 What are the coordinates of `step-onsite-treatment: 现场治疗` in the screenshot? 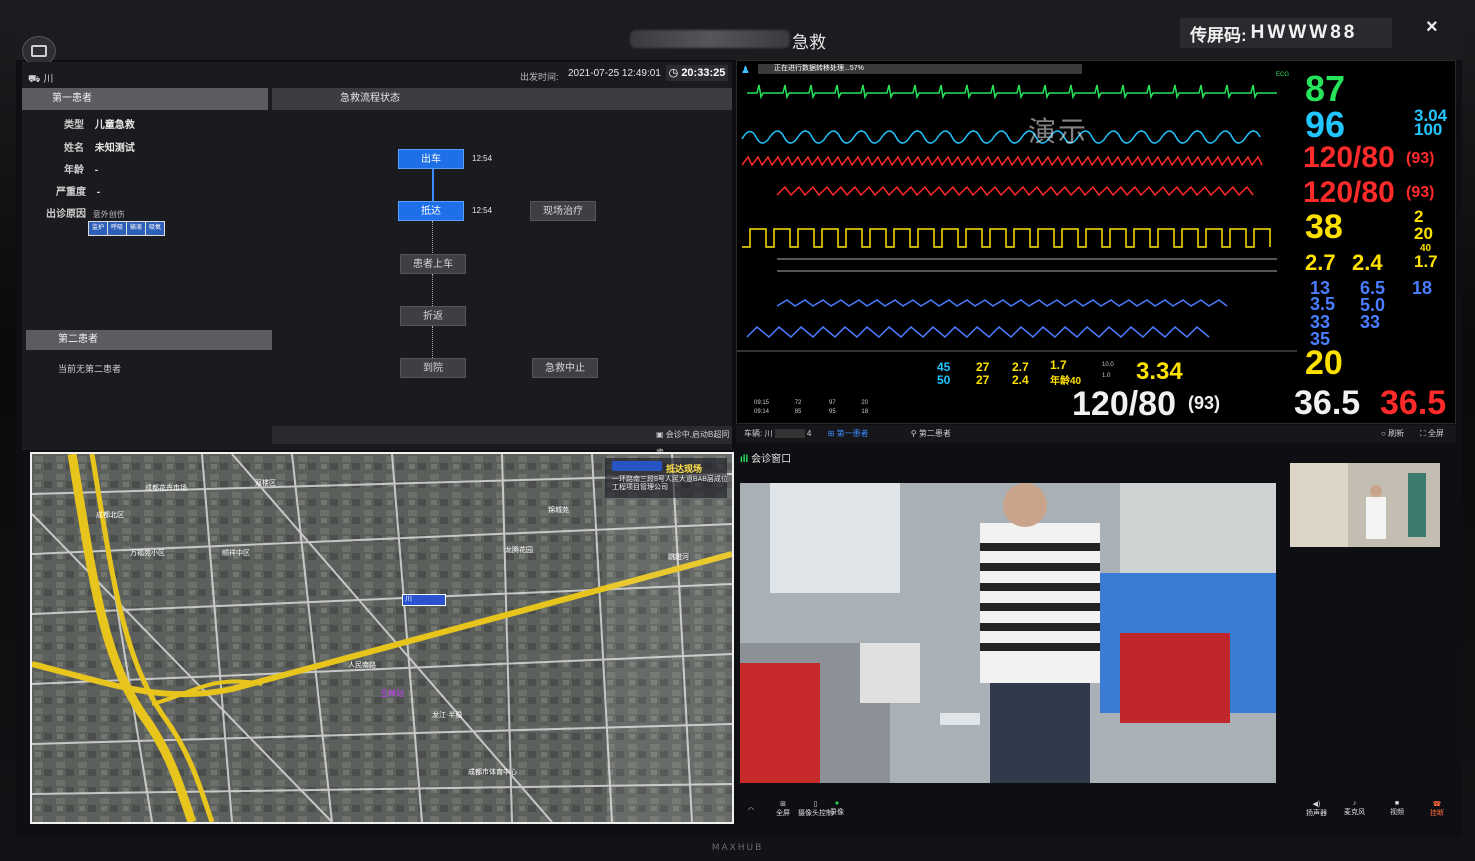 It's located at (563, 211).